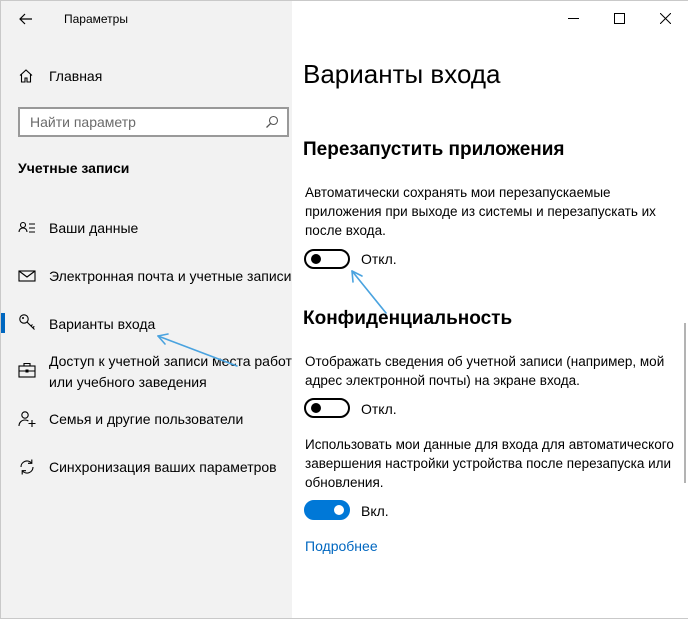  I want to click on sync-icon, so click(27, 467).